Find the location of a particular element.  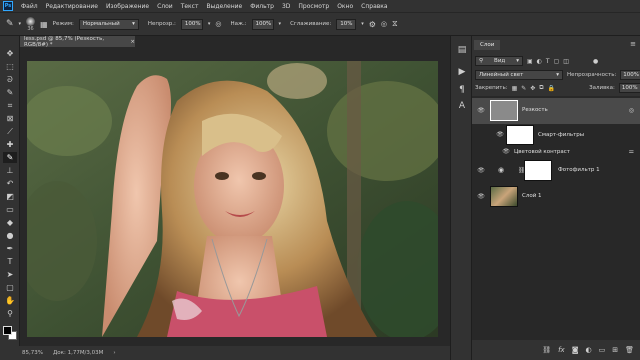

blur-tool-icon: ◆ is located at coordinates (10, 222).